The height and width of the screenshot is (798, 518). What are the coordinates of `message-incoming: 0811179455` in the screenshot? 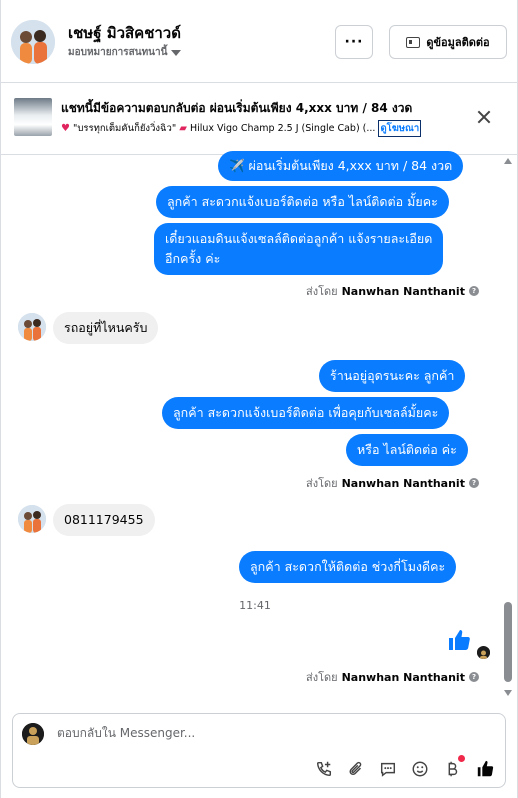 It's located at (104, 520).